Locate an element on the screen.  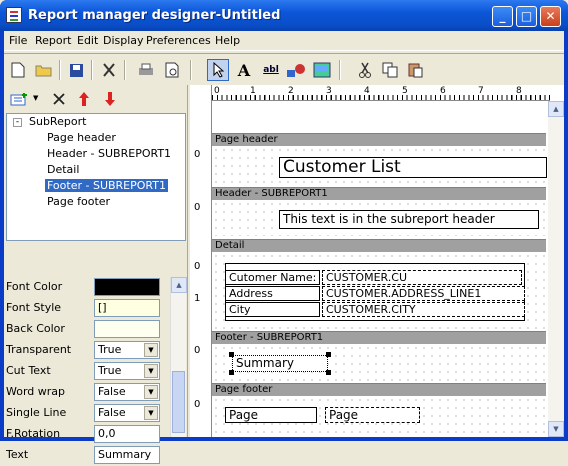
open-icon is located at coordinates (44, 70).